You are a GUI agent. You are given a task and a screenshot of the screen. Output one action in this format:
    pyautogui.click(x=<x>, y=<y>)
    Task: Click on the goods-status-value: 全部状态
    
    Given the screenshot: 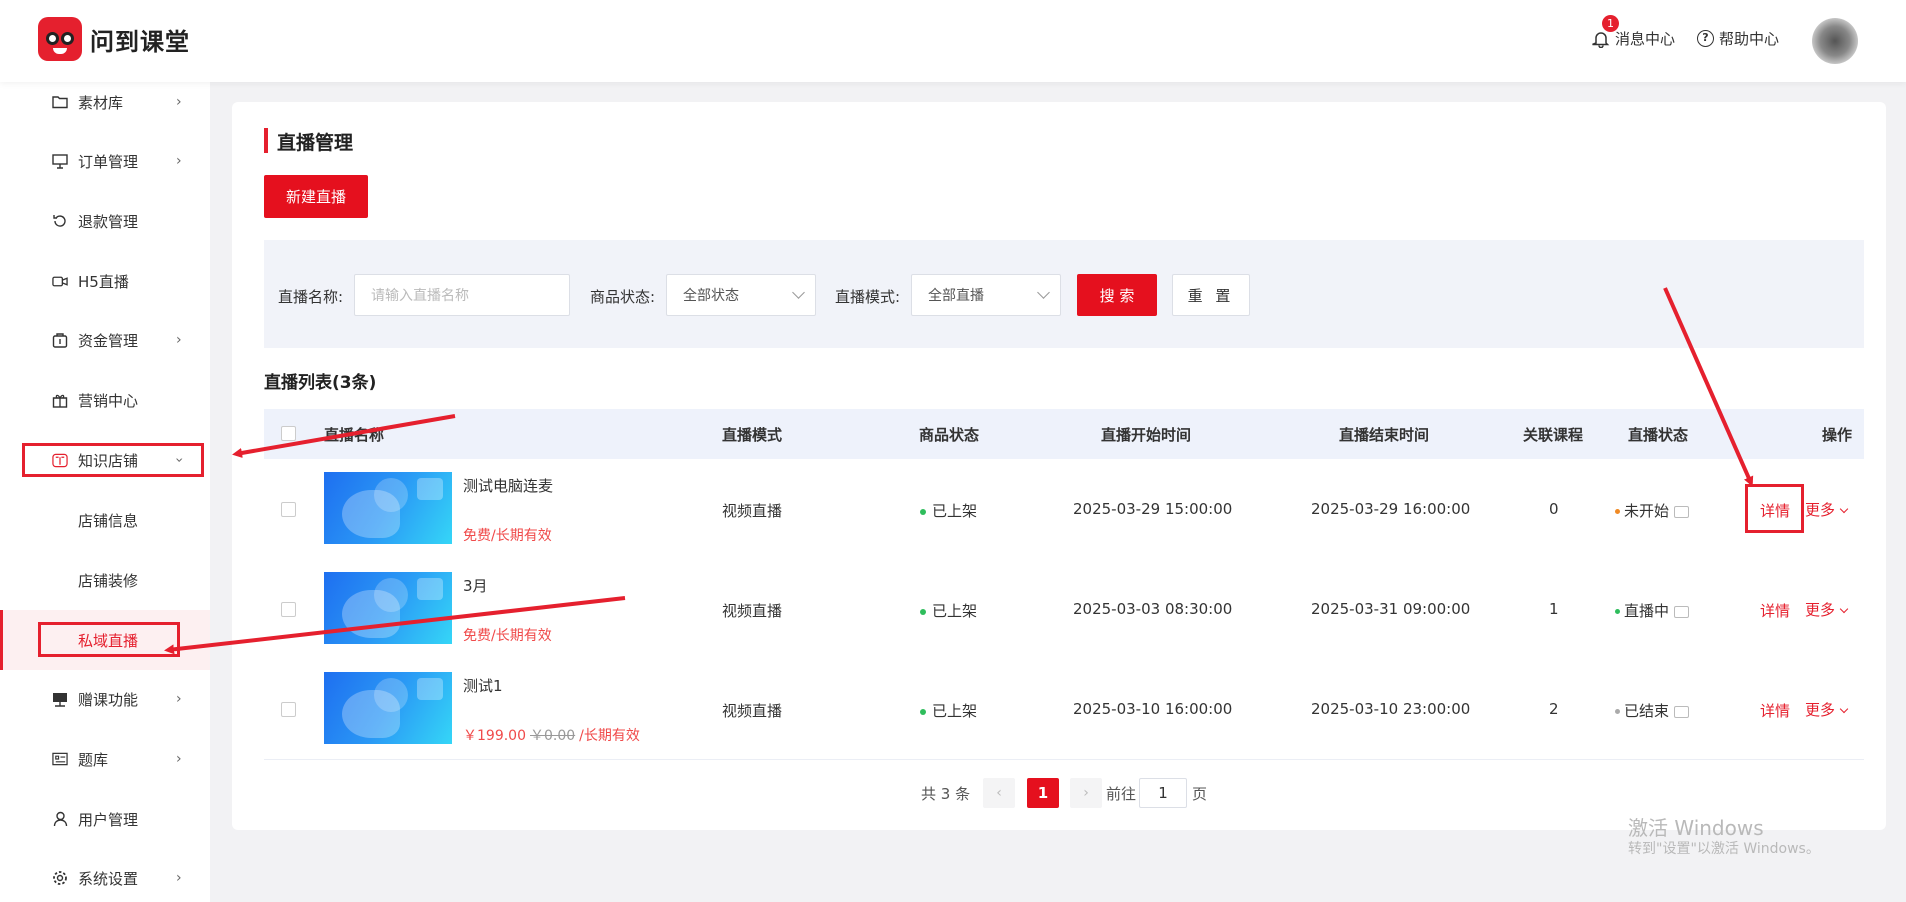 What is the action you would take?
    pyautogui.click(x=711, y=296)
    